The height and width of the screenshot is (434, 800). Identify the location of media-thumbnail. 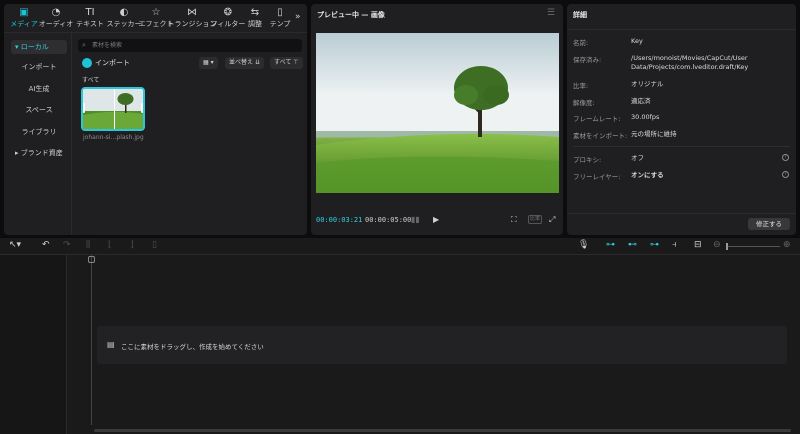
(113, 109).